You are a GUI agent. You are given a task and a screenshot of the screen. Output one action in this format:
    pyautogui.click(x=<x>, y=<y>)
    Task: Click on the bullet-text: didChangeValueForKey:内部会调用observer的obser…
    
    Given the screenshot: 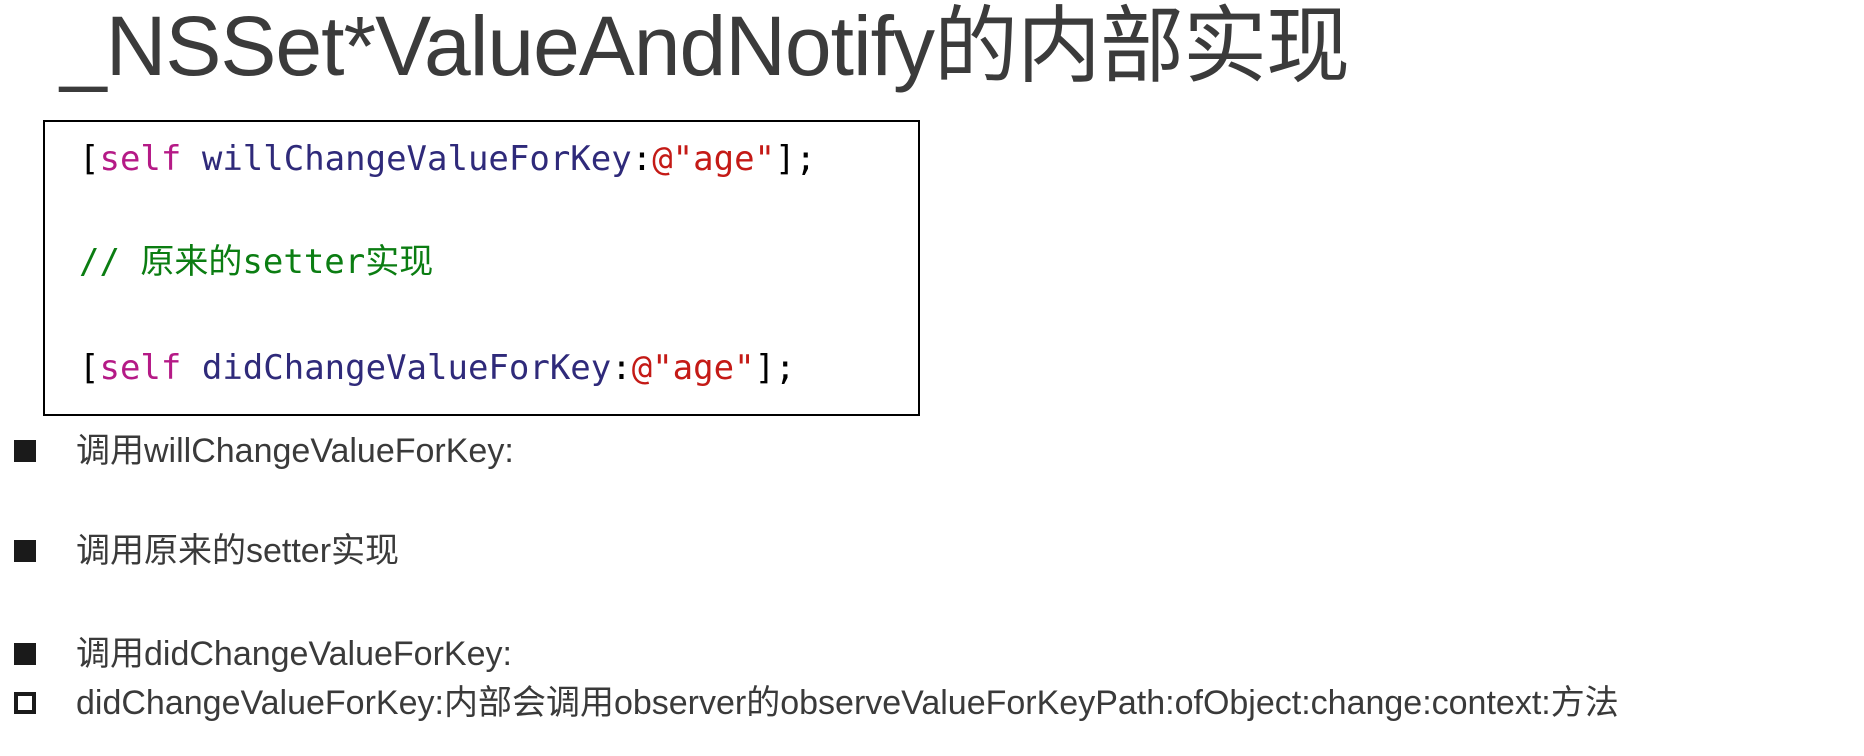 What is the action you would take?
    pyautogui.click(x=847, y=703)
    